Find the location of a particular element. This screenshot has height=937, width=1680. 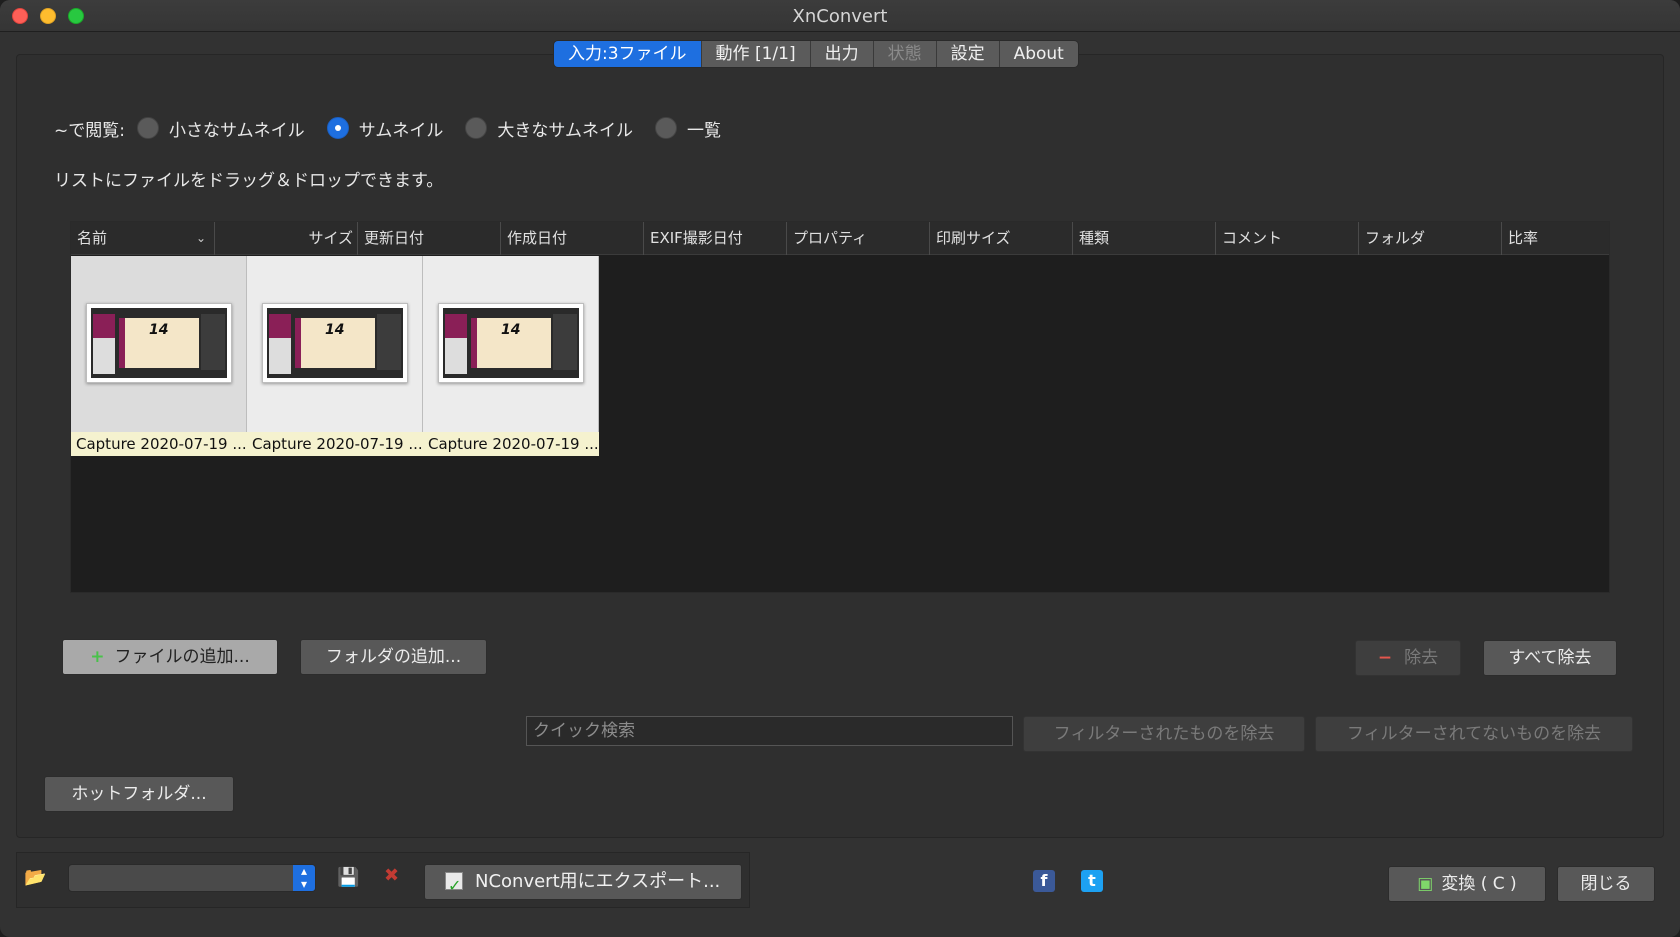

convert-button: ▣ 変換 ( C ) is located at coordinates (1467, 884).